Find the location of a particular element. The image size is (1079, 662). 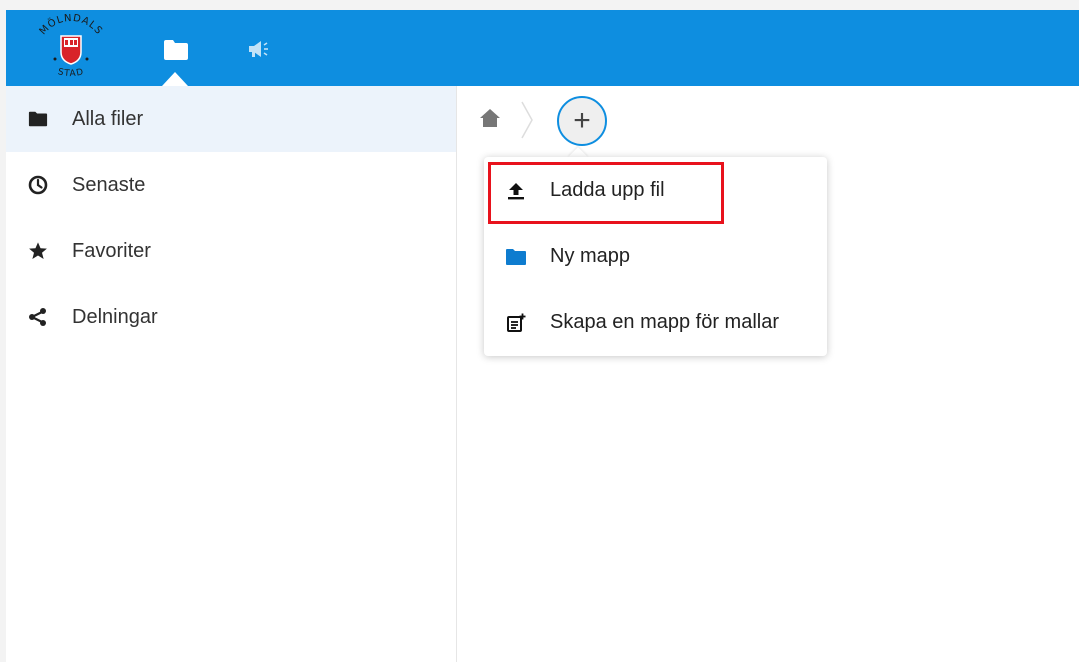

molndals-stad-logo: MÖLNDALS STAD is located at coordinates (71, 48).